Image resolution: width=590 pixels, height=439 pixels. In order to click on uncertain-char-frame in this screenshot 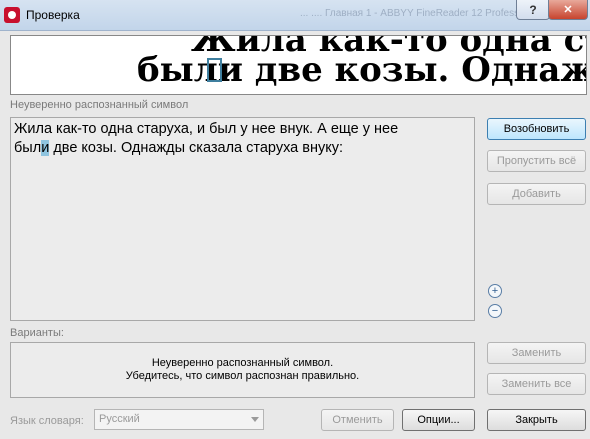, I will do `click(214, 70)`.